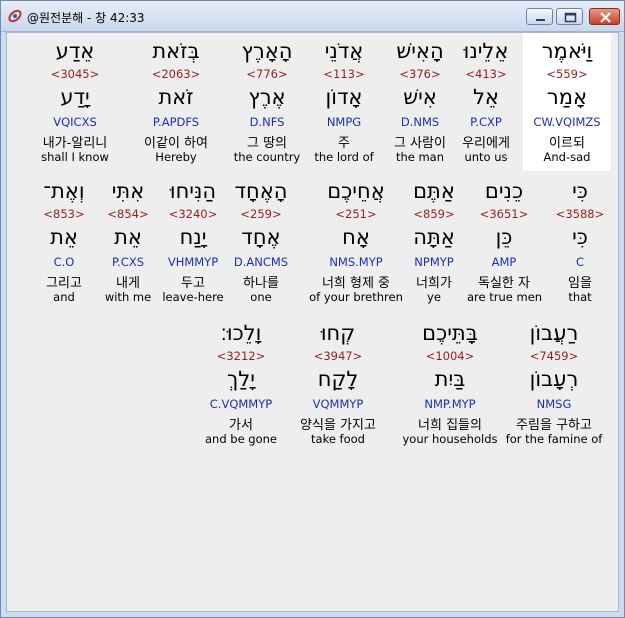  I want to click on strong-number: <776>, so click(267, 74).